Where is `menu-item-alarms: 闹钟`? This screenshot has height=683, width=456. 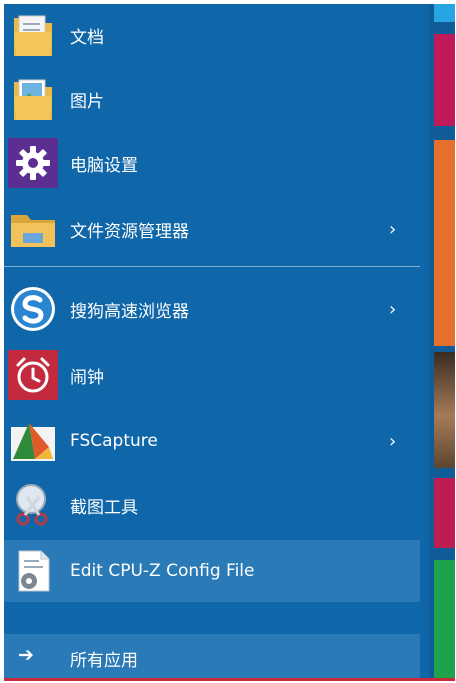 menu-item-alarms: 闹钟 is located at coordinates (212, 375).